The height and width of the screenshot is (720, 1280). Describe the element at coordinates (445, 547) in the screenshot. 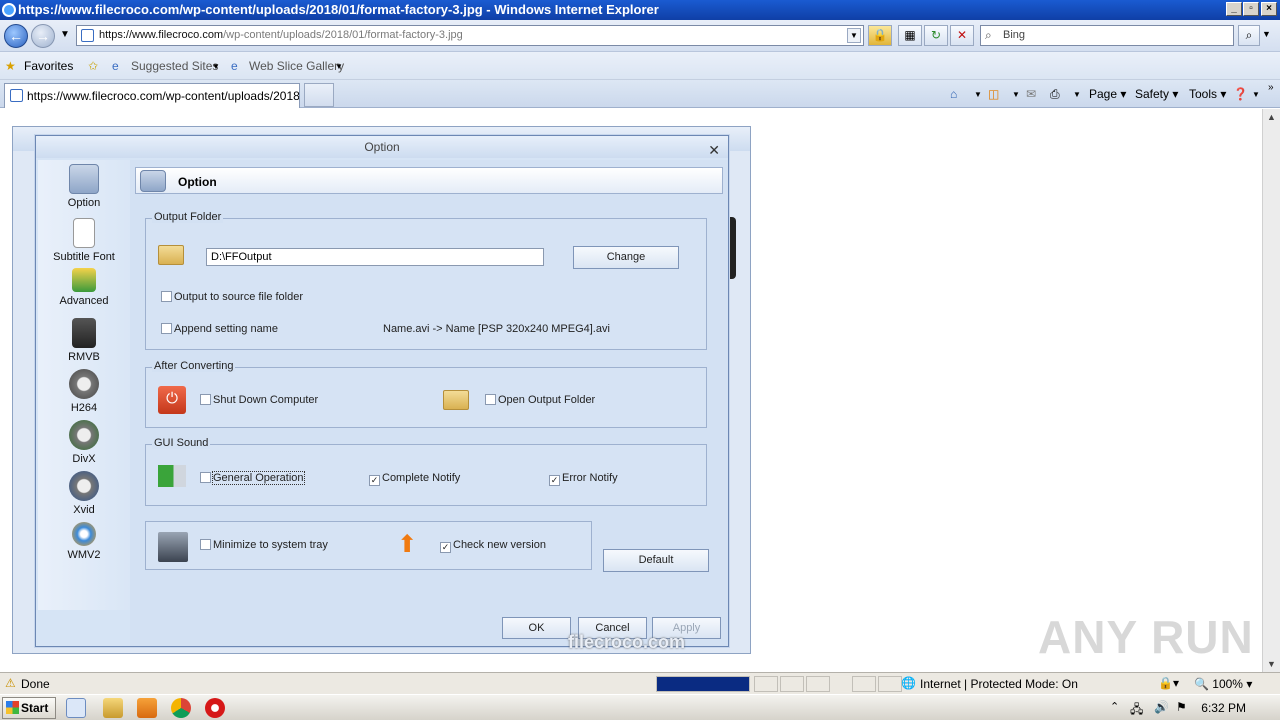

I see `check-version-box: ✓` at that location.